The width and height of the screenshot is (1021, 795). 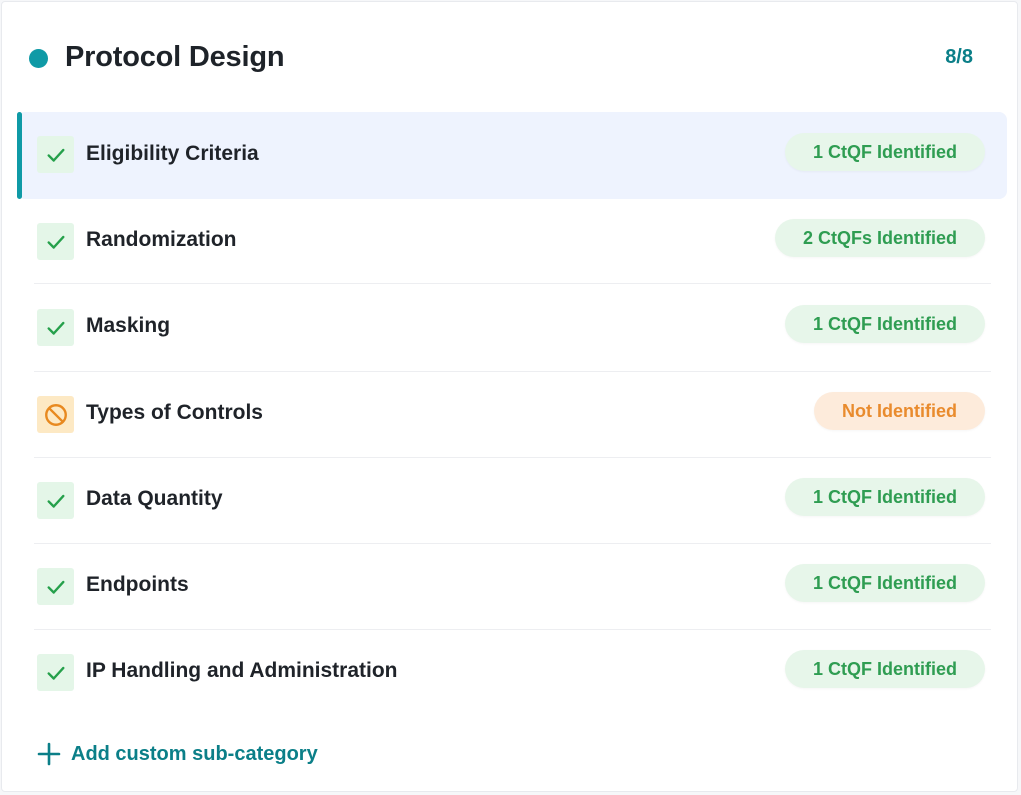 I want to click on sub-category-label: Types of Controls, so click(x=174, y=412).